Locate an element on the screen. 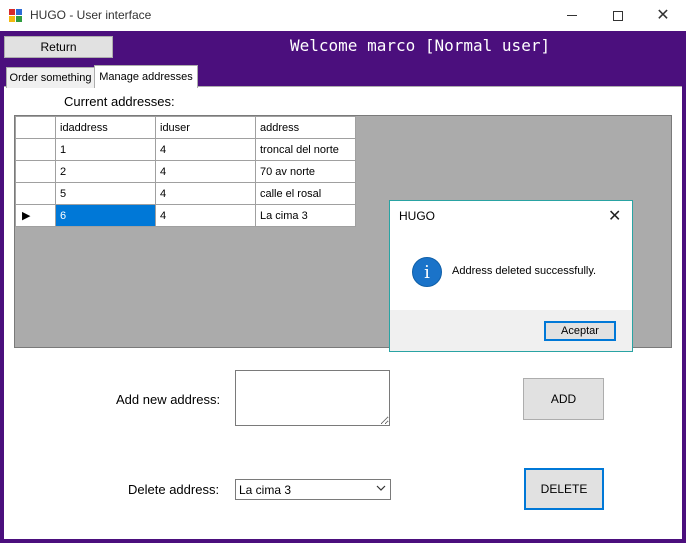 This screenshot has width=686, height=543. delete-address-selected-value: La cima 3 is located at coordinates (265, 489).